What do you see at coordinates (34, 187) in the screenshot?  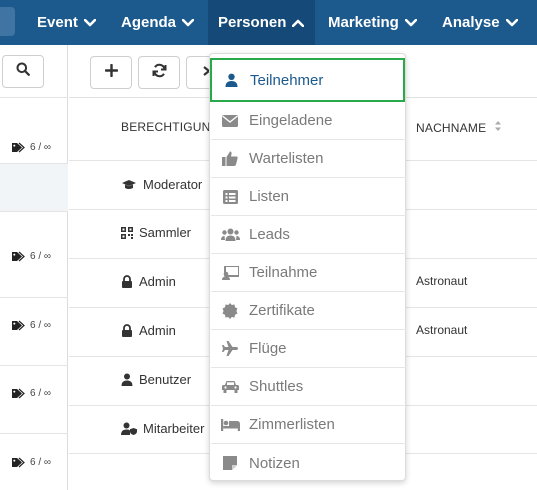 I see `selected-row` at bounding box center [34, 187].